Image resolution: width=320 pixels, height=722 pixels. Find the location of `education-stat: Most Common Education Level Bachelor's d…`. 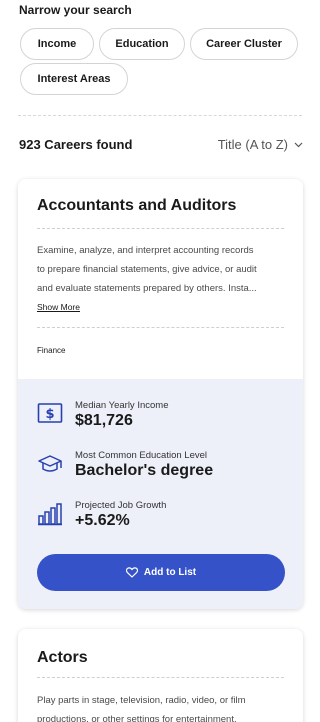

education-stat: Most Common Education Level Bachelor's d… is located at coordinates (125, 465).